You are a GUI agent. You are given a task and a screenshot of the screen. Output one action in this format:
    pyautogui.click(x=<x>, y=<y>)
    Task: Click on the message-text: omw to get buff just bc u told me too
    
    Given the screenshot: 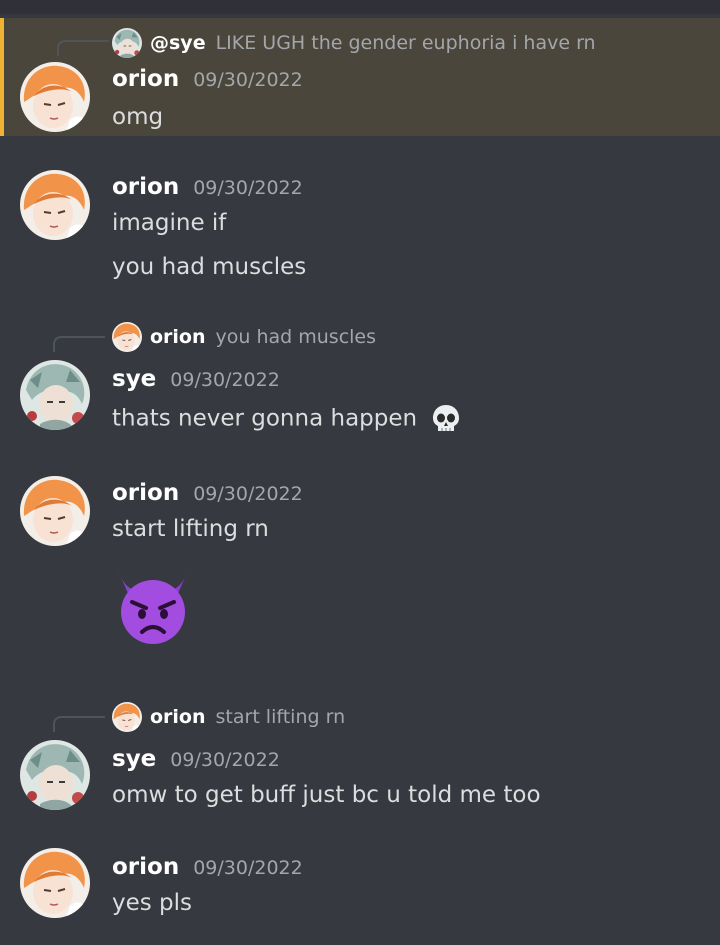 What is the action you would take?
    pyautogui.click(x=326, y=795)
    